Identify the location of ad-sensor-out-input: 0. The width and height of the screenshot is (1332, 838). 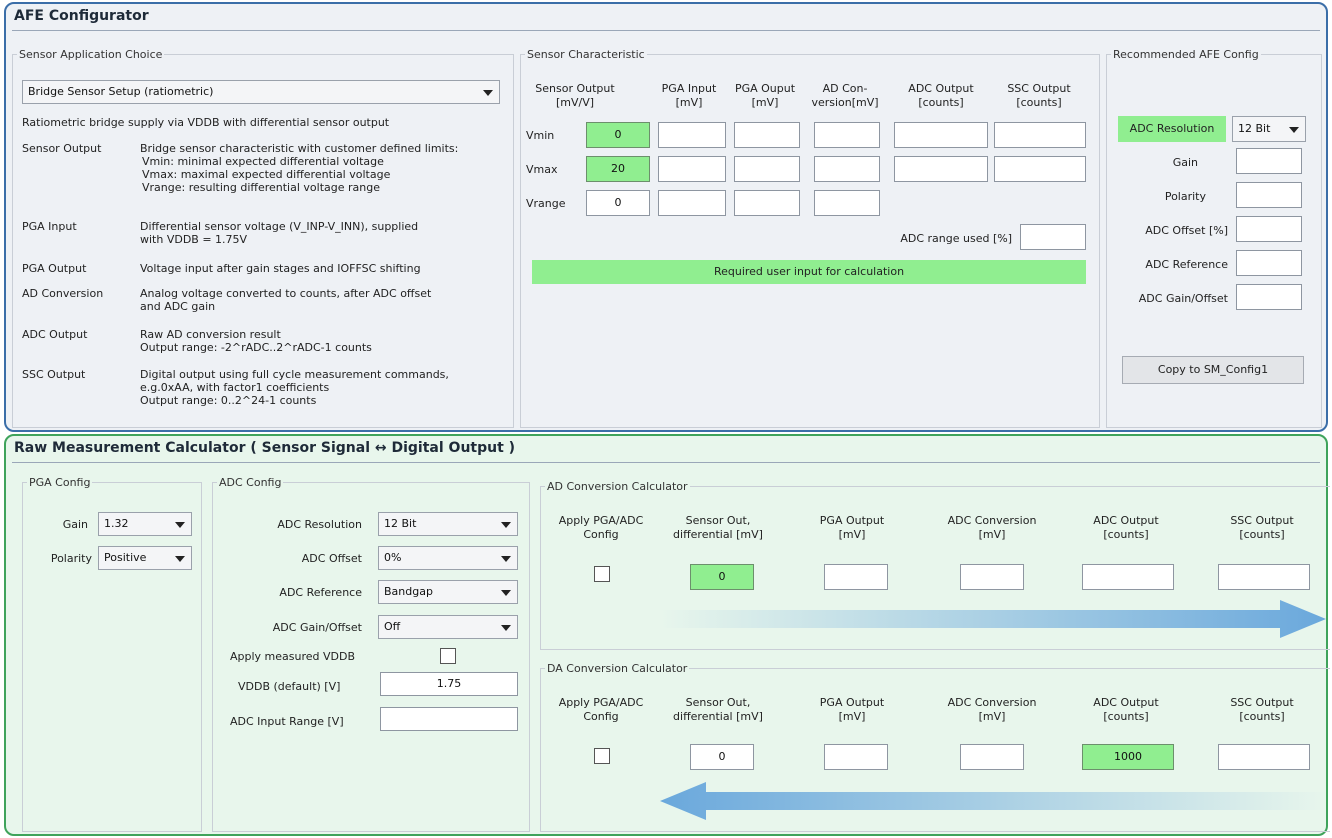
(722, 577).